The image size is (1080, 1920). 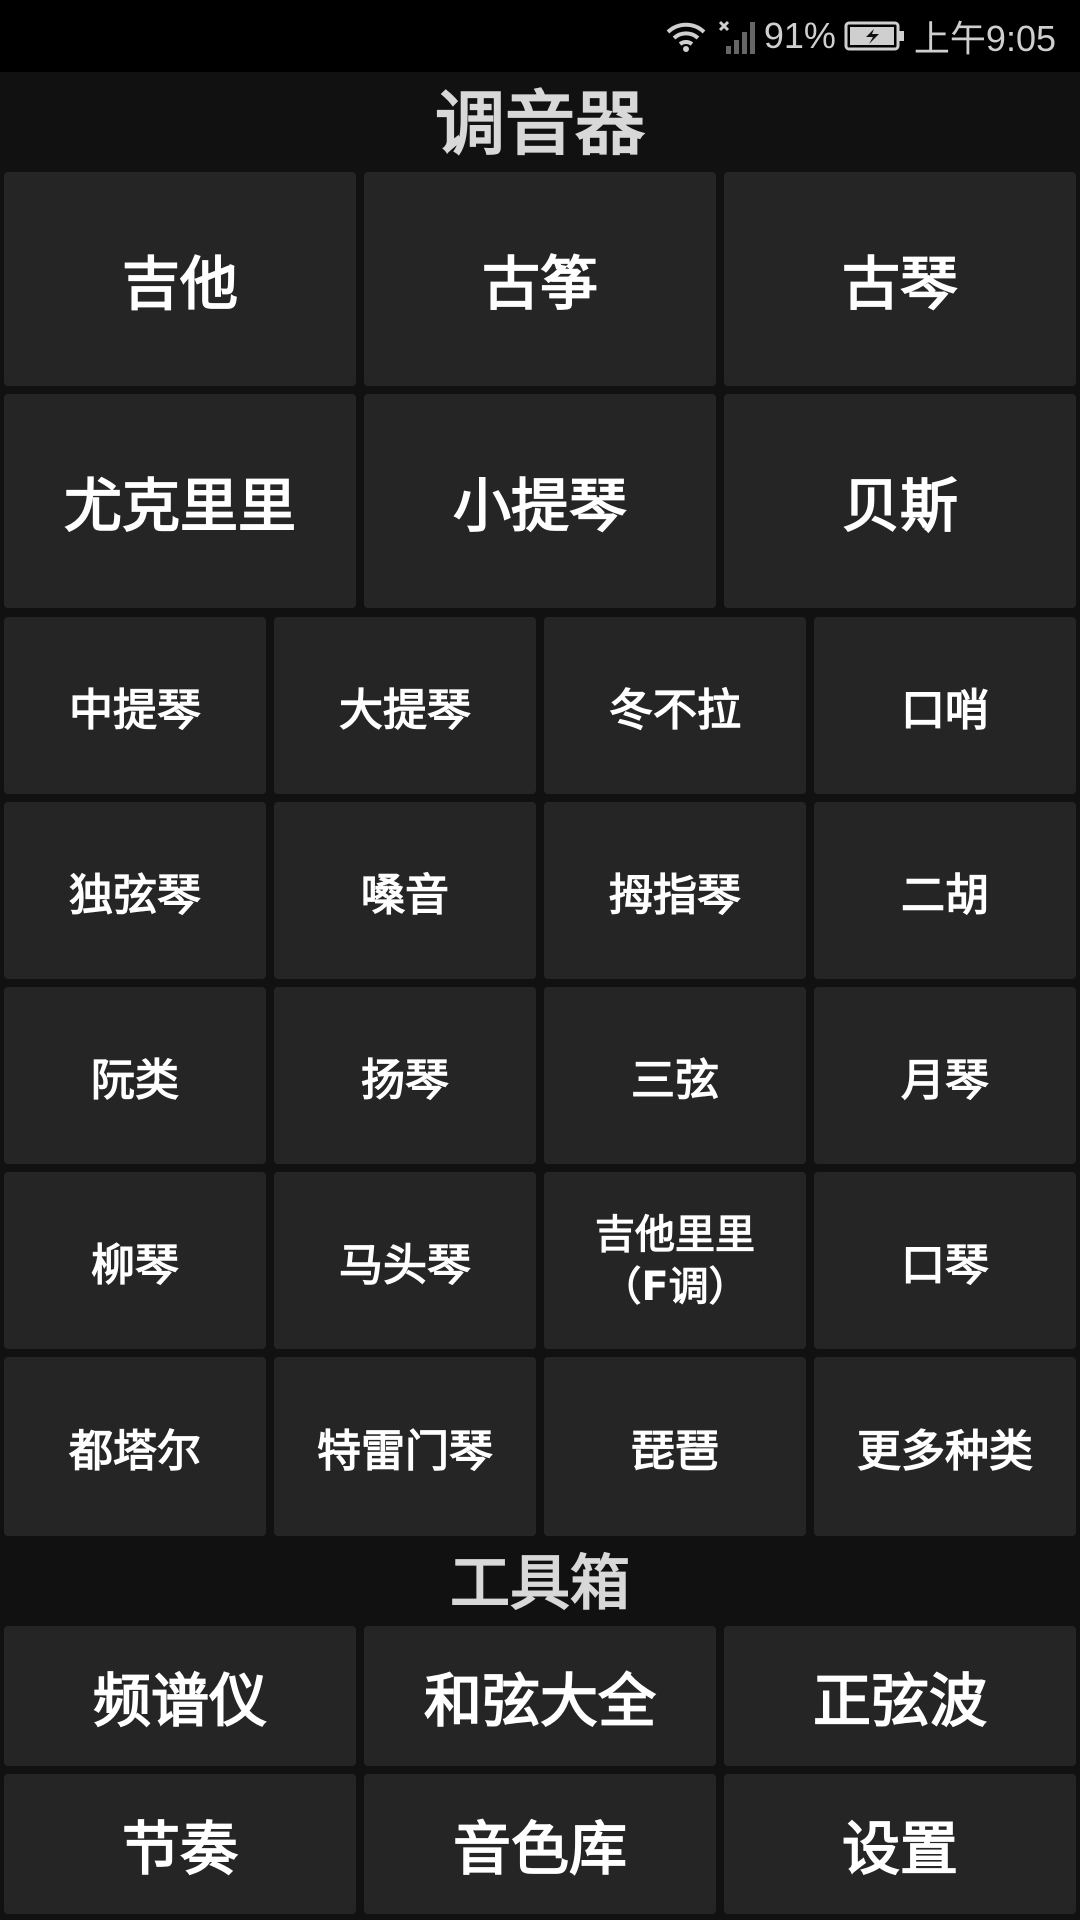 I want to click on instrument-pipa-button: 琵琶, so click(x=675, y=1446).